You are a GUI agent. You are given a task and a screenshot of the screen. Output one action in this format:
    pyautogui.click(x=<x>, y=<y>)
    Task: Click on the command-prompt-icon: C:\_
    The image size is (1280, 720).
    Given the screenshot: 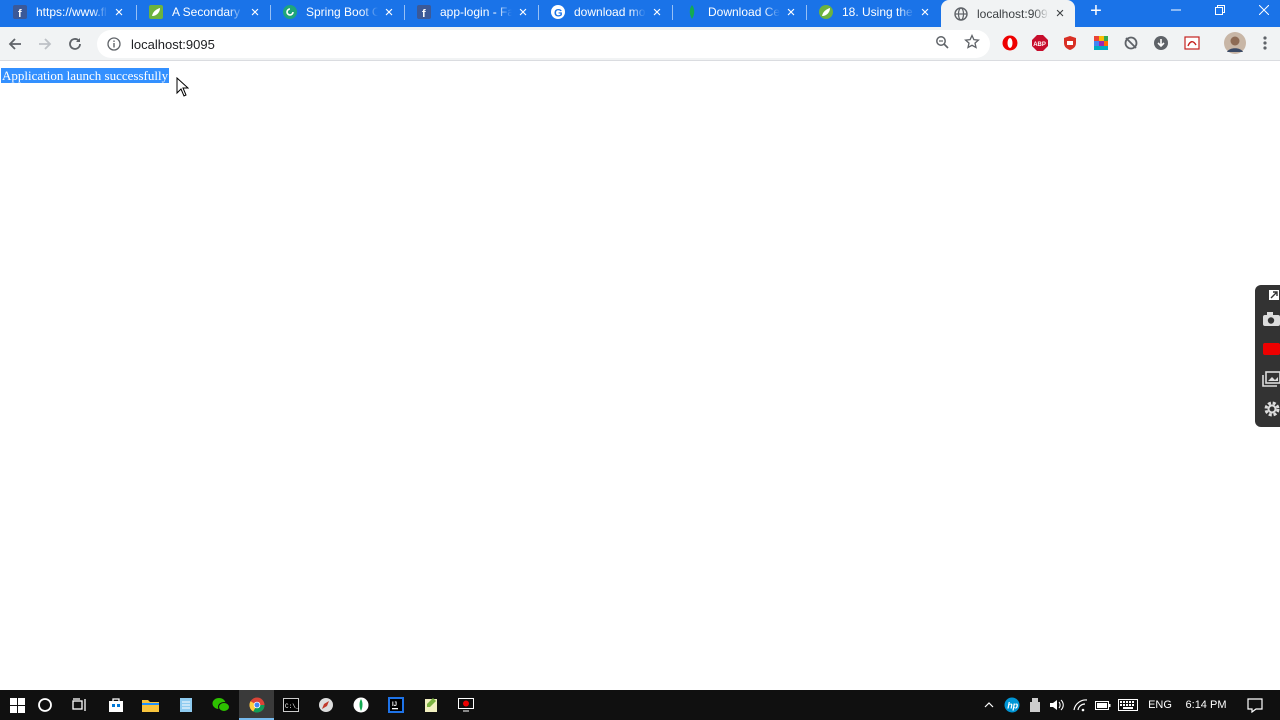 What is the action you would take?
    pyautogui.click(x=290, y=705)
    